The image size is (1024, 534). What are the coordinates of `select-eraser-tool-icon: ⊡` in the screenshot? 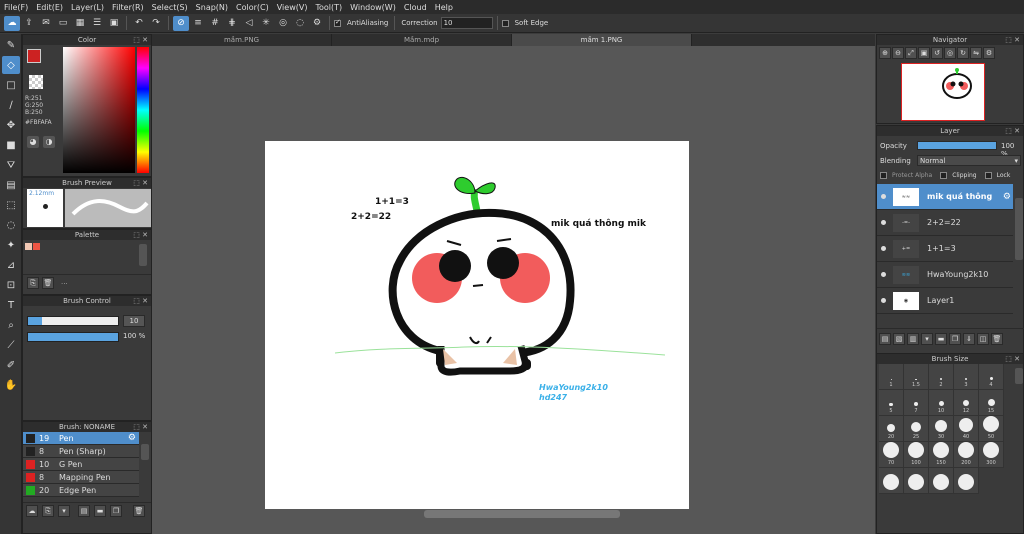 It's located at (11, 285).